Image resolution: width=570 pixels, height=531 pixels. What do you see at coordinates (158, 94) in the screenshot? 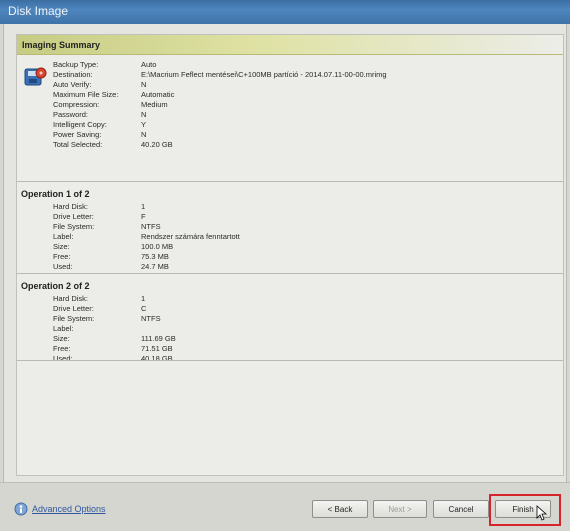
I see `field-value: Automatic` at bounding box center [158, 94].